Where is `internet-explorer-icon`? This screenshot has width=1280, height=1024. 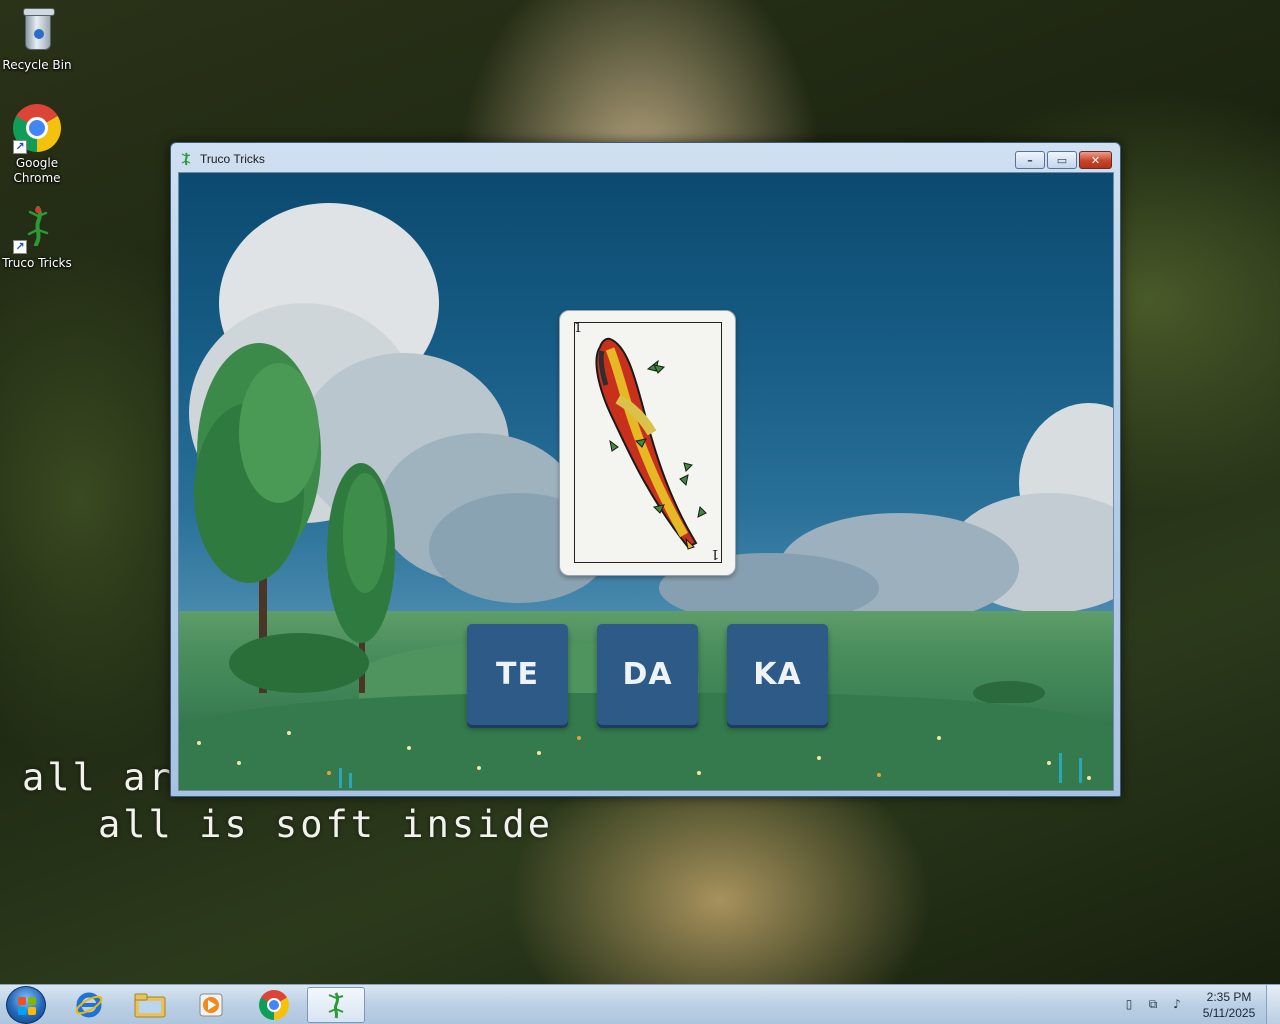
internet-explorer-icon is located at coordinates (89, 1005).